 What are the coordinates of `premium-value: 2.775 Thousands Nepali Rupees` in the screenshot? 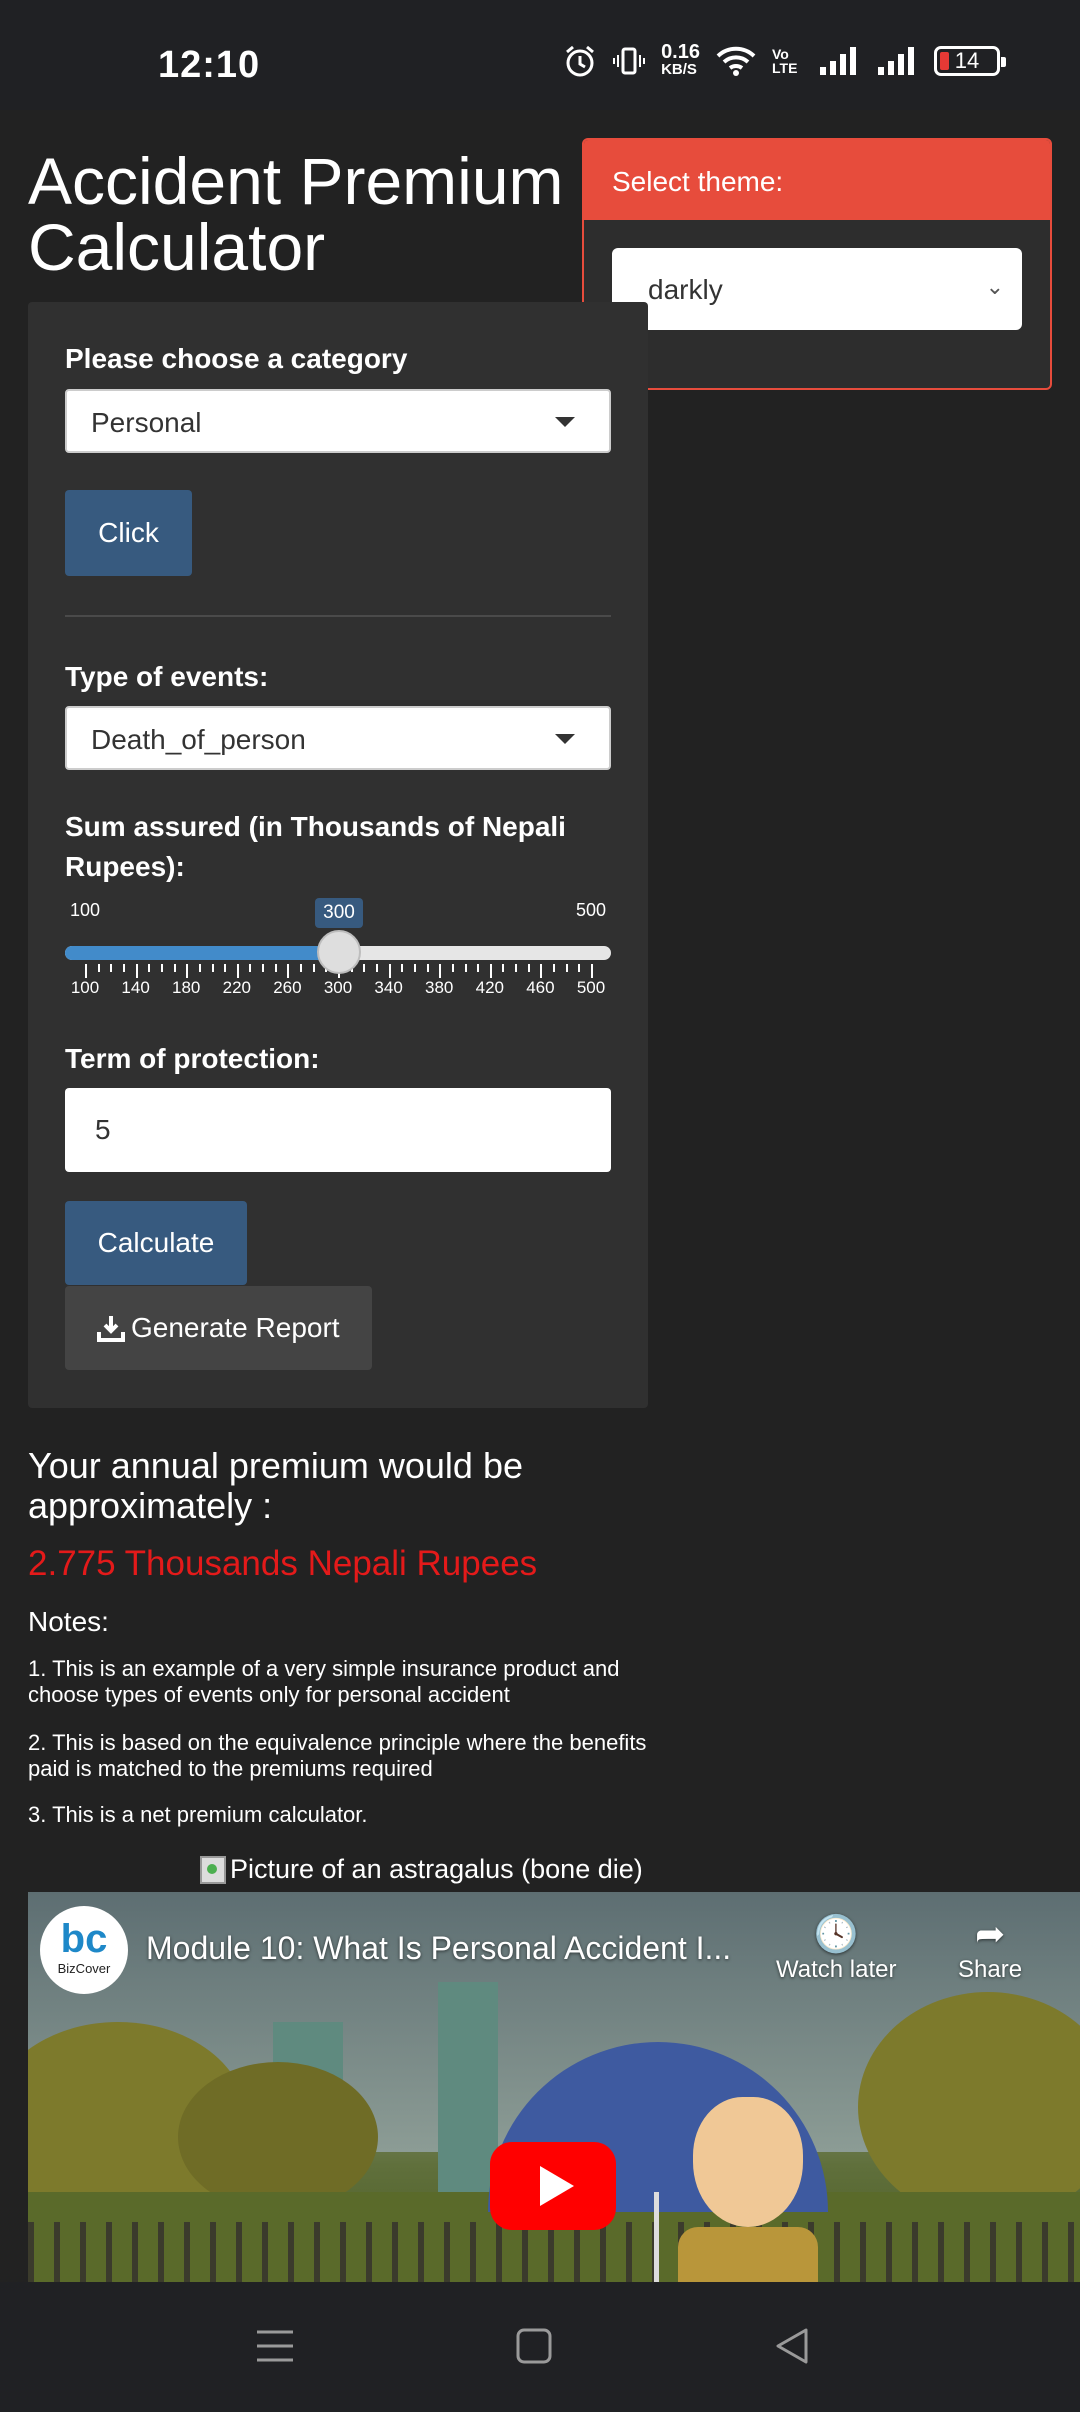 It's located at (283, 1563).